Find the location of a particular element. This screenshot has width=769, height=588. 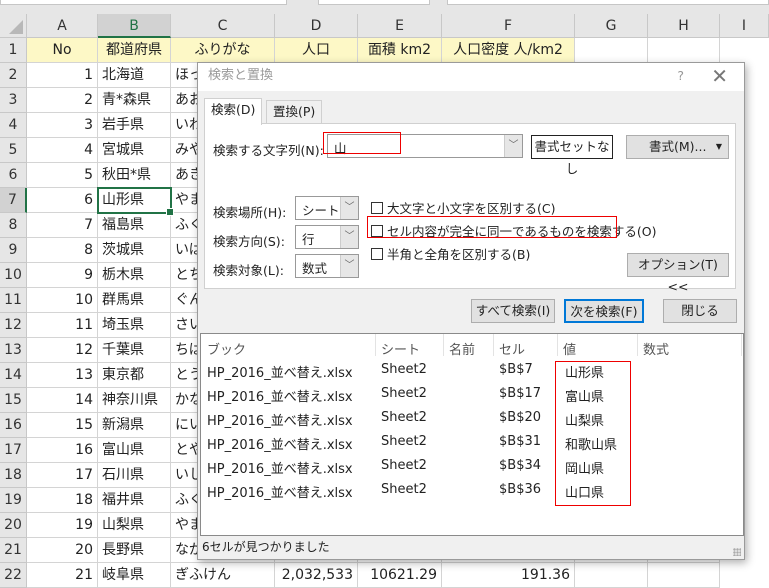

column-header-i: I is located at coordinates (744, 26).